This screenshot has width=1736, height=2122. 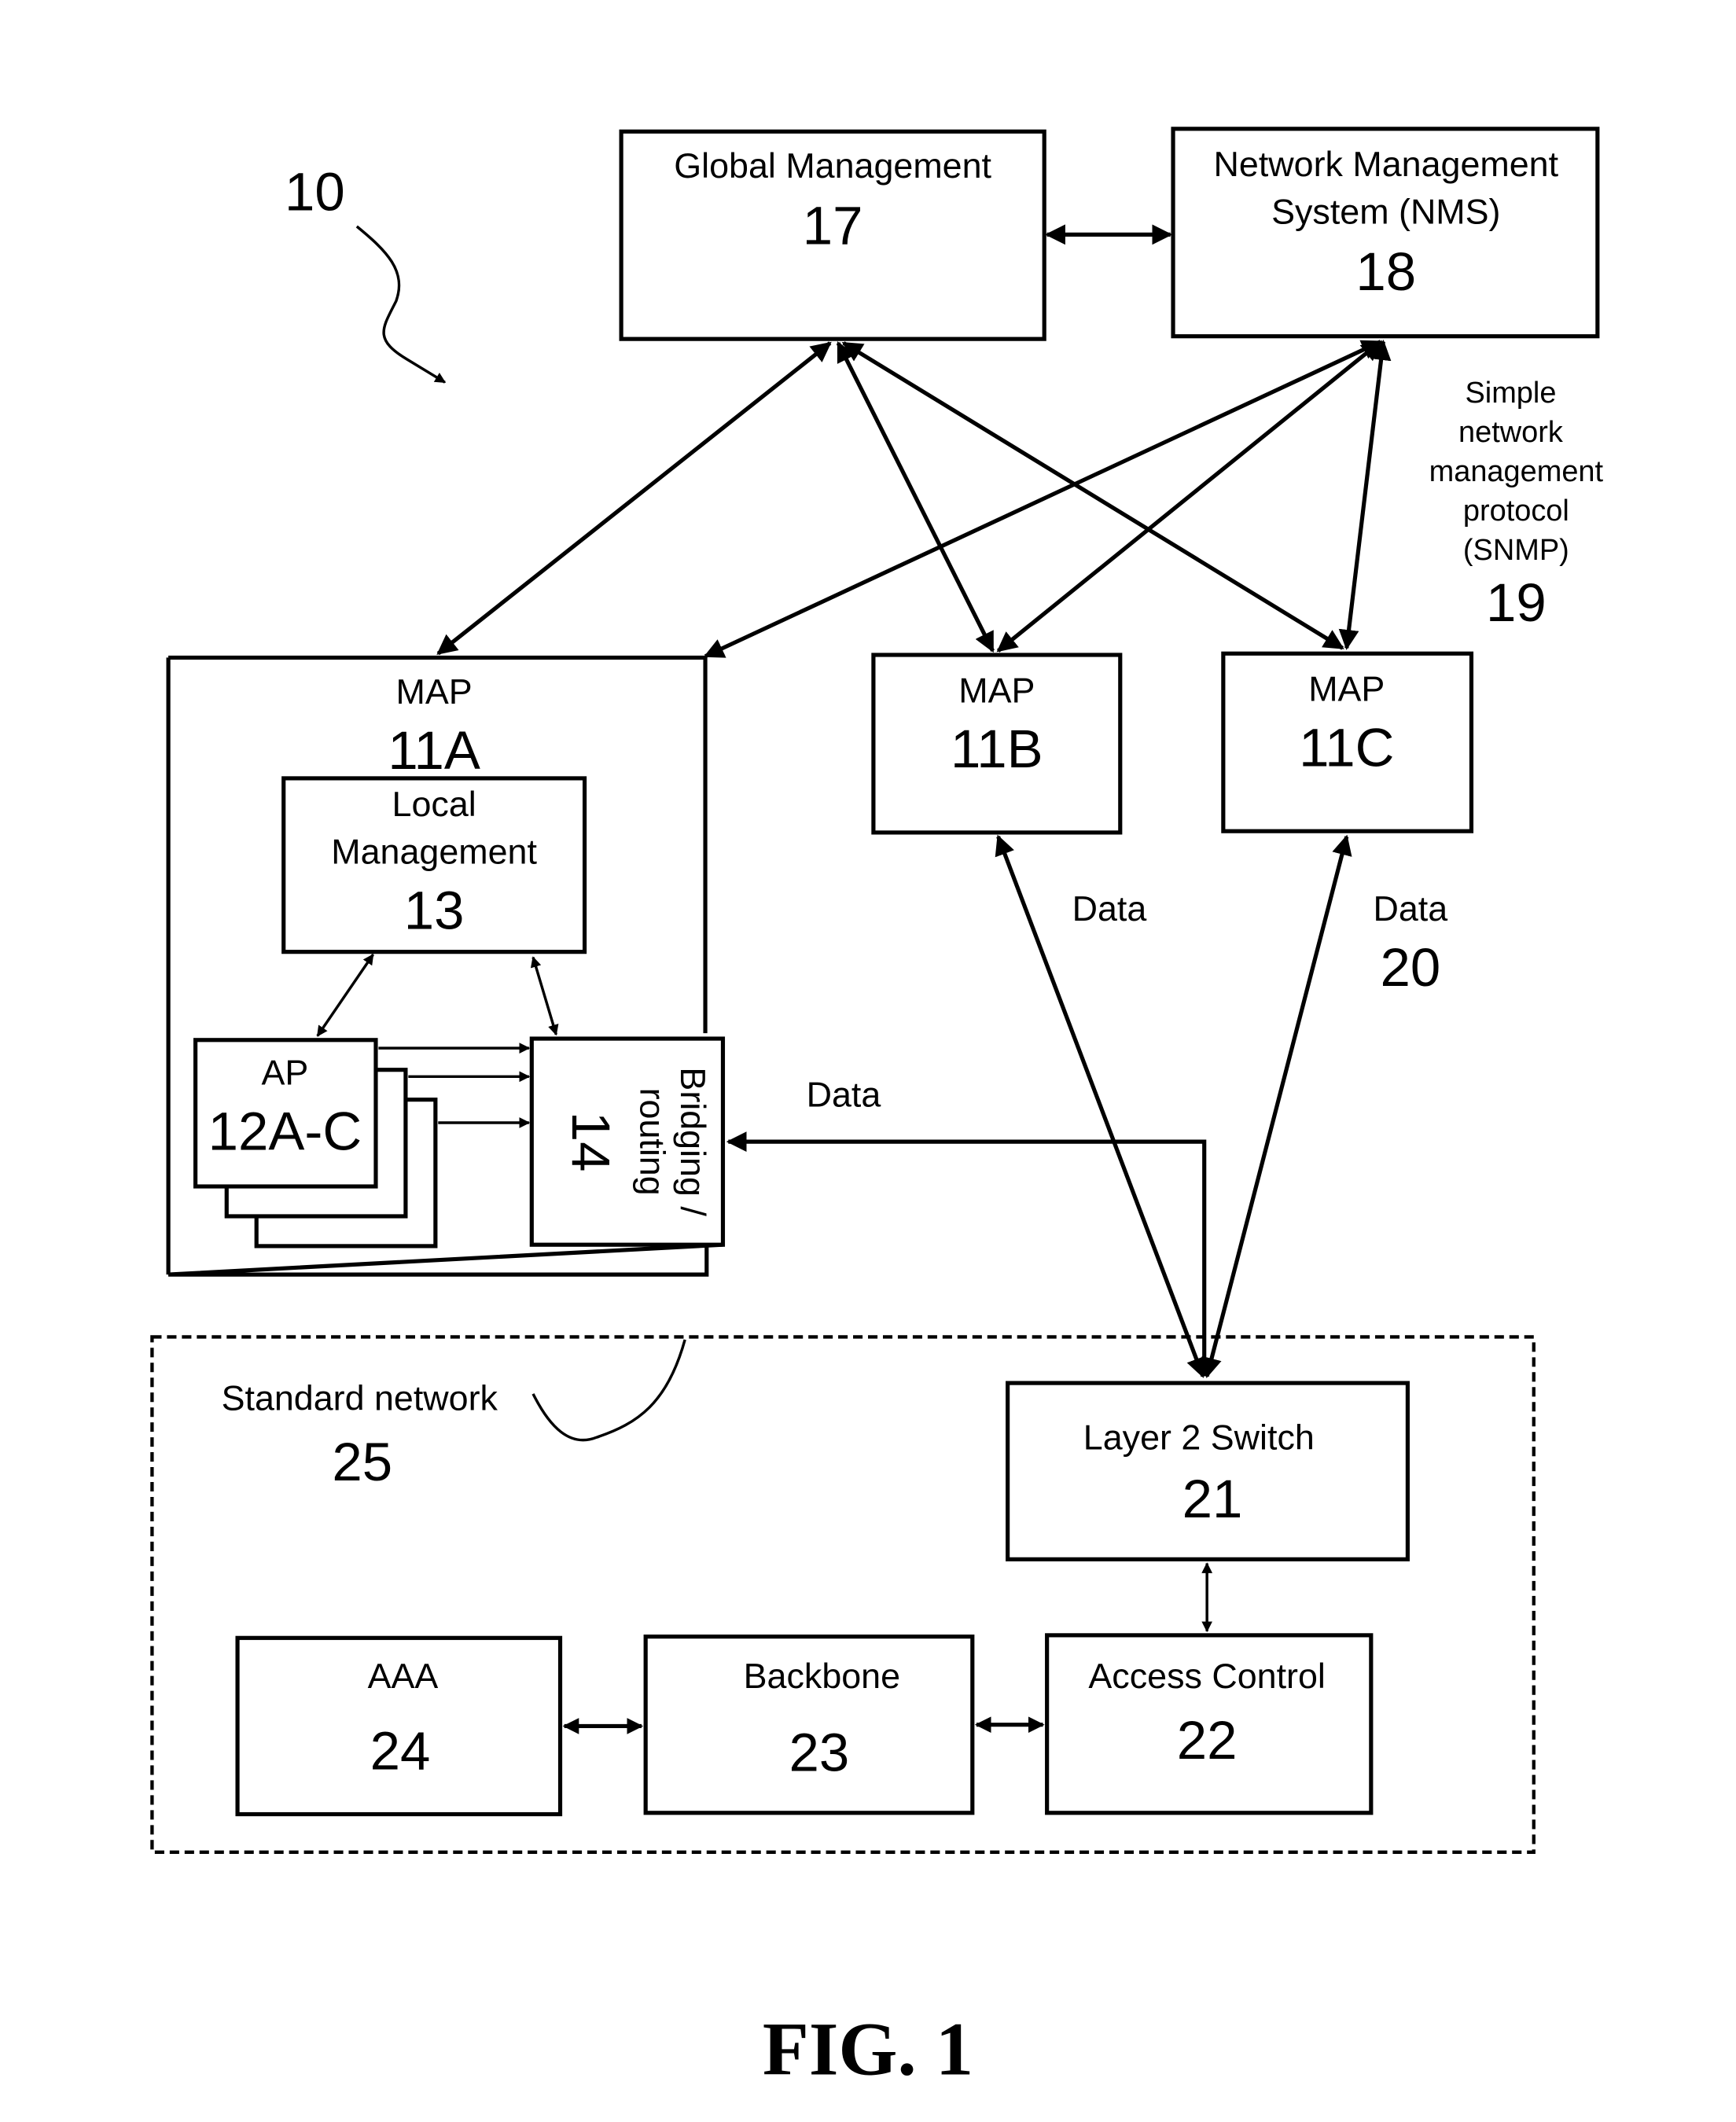 I want to click on access-control-node: Access Control 22, so click(x=1210, y=1724).